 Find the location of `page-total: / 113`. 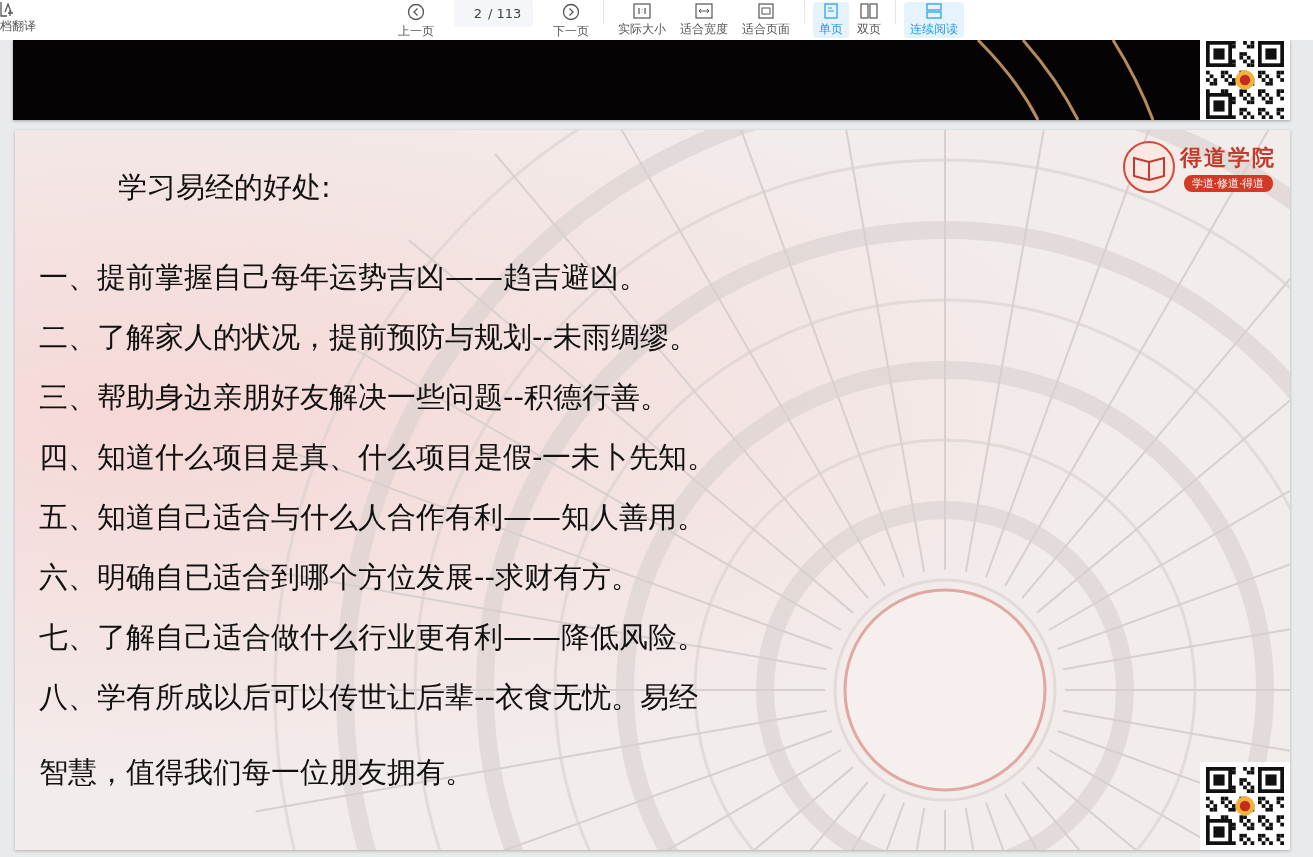

page-total: / 113 is located at coordinates (505, 13).